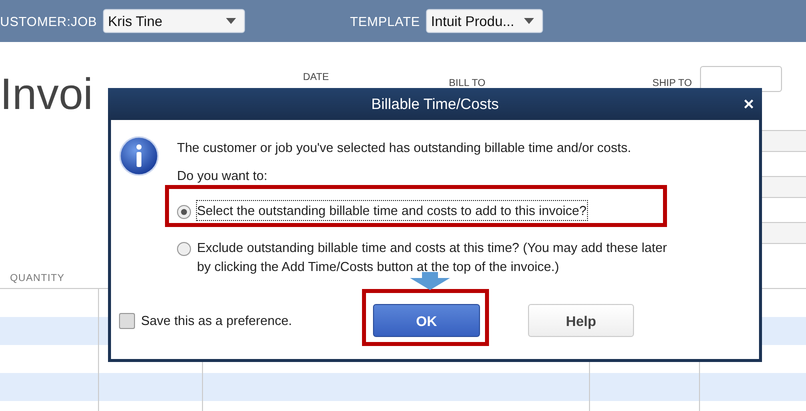  What do you see at coordinates (404, 147) in the screenshot?
I see `dialog-message: The customer or job you've selected has outstanding billable time and/or costs.` at bounding box center [404, 147].